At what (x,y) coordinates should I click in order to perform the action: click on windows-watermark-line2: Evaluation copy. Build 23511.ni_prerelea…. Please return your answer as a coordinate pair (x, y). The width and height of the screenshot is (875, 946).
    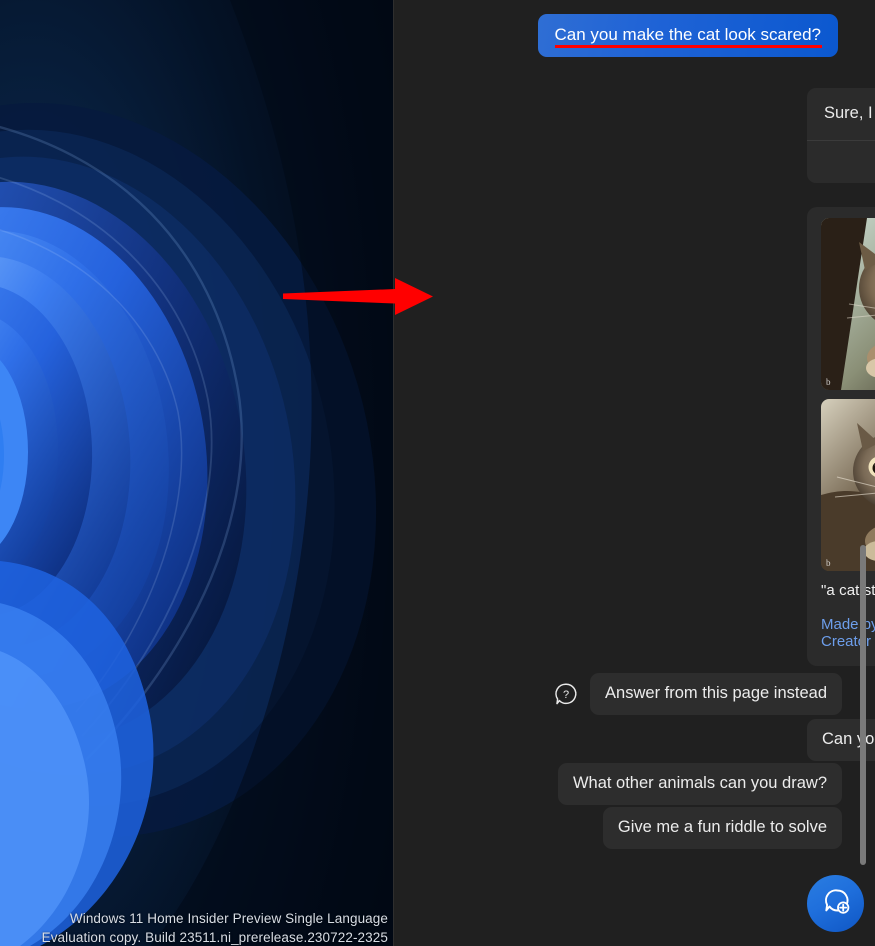
    Looking at the image, I should click on (214, 937).